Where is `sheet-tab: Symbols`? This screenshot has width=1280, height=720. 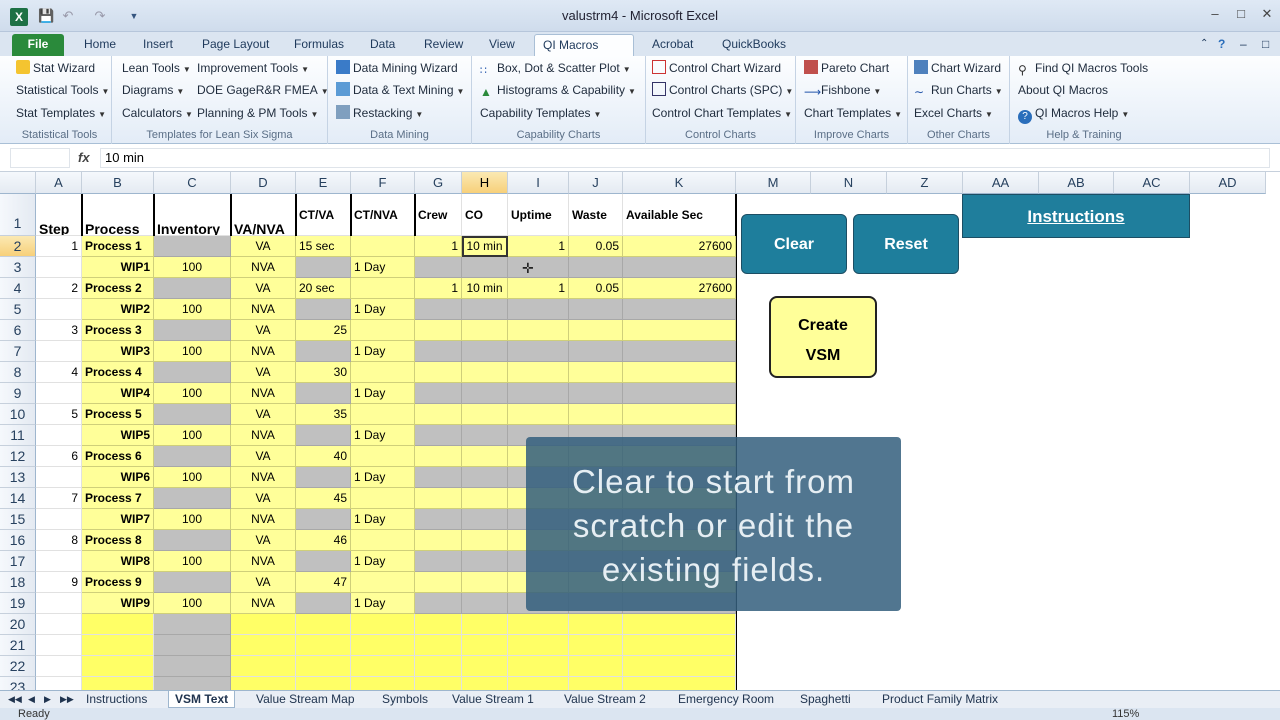
sheet-tab: Symbols is located at coordinates (405, 699).